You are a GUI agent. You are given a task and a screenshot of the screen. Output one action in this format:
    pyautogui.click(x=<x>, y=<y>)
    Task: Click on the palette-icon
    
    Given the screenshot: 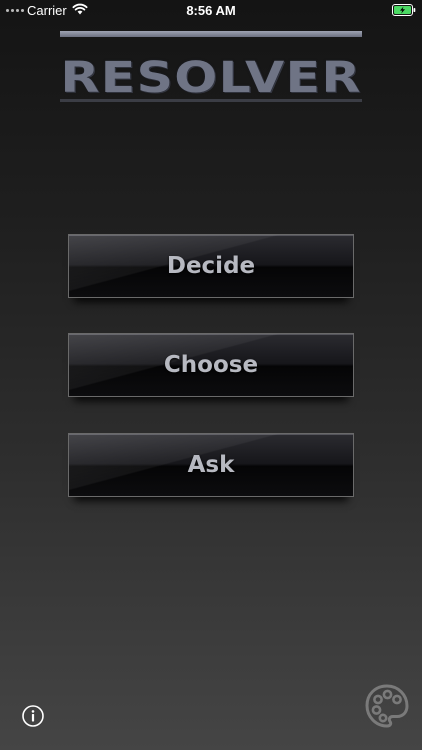 What is the action you would take?
    pyautogui.click(x=387, y=706)
    